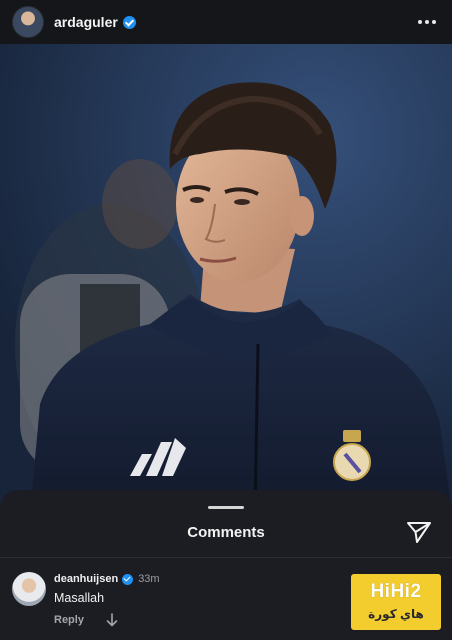 The width and height of the screenshot is (452, 640). I want to click on send-icon, so click(419, 532).